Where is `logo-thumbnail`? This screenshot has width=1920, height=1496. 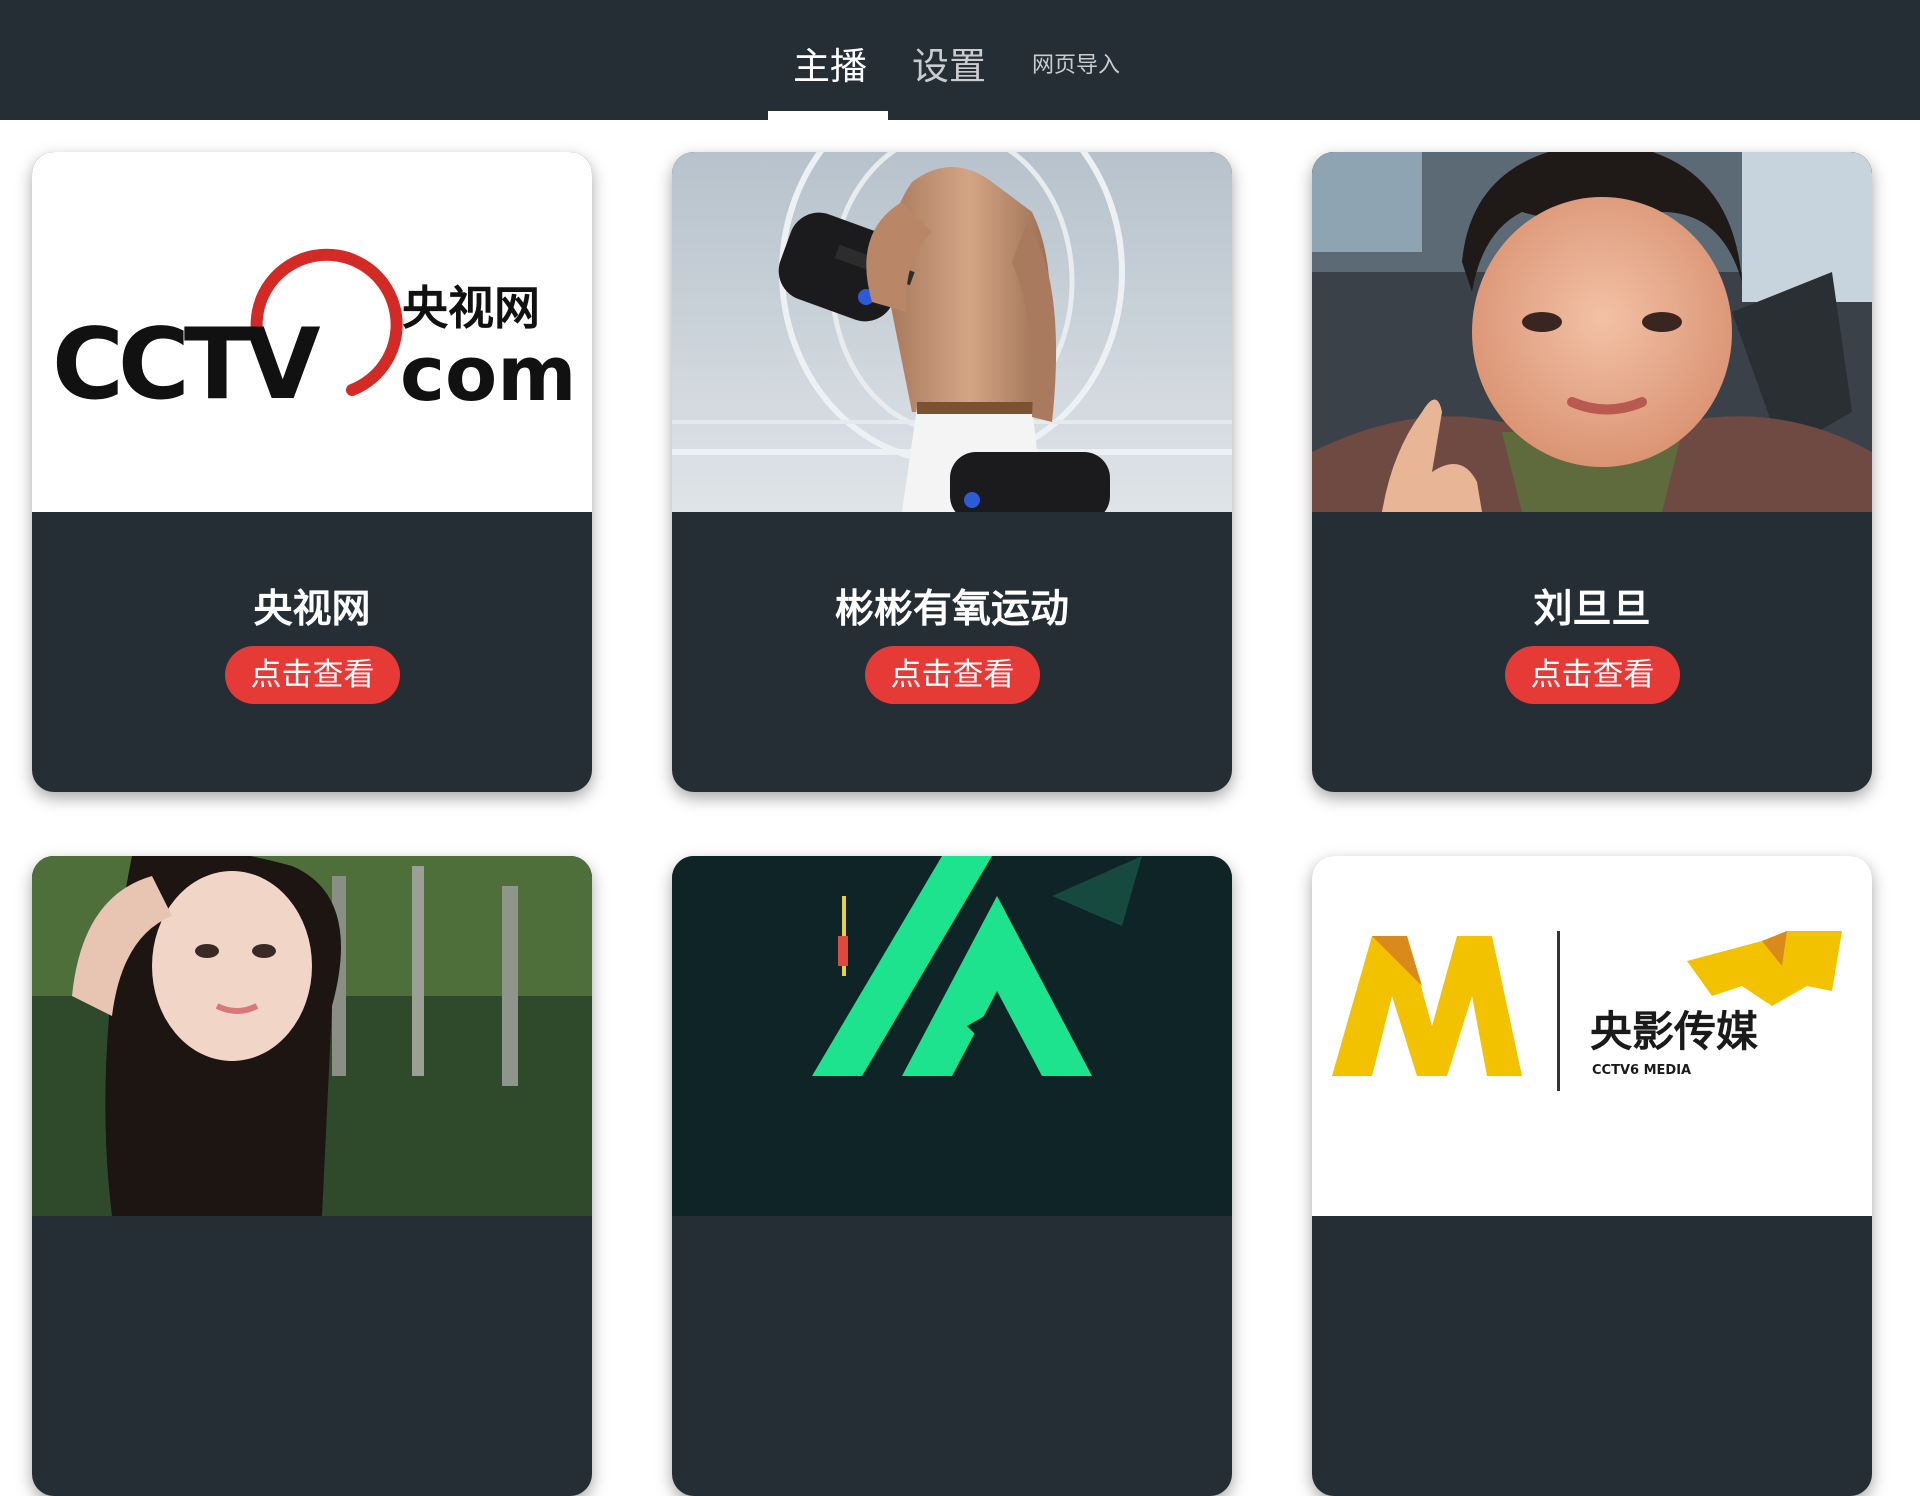
logo-thumbnail is located at coordinates (952, 1036).